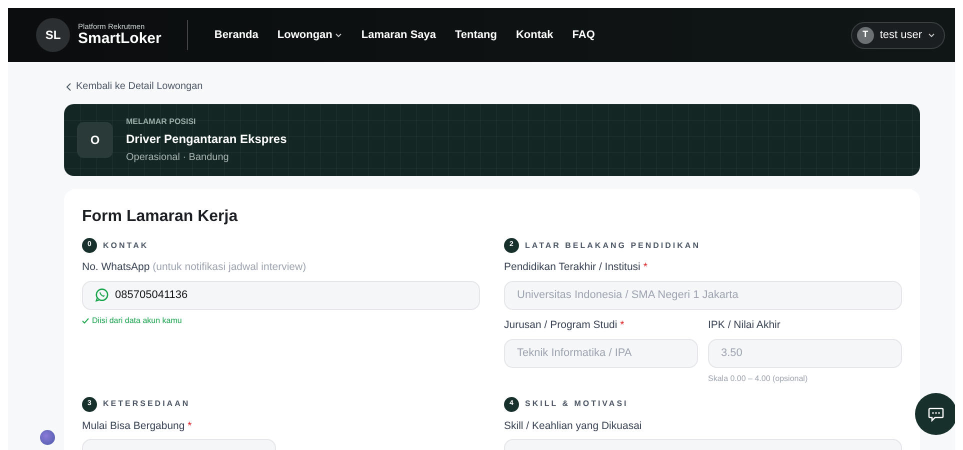 The width and height of the screenshot is (963, 450). What do you see at coordinates (68, 86) in the screenshot?
I see `chevron-left-icon` at bounding box center [68, 86].